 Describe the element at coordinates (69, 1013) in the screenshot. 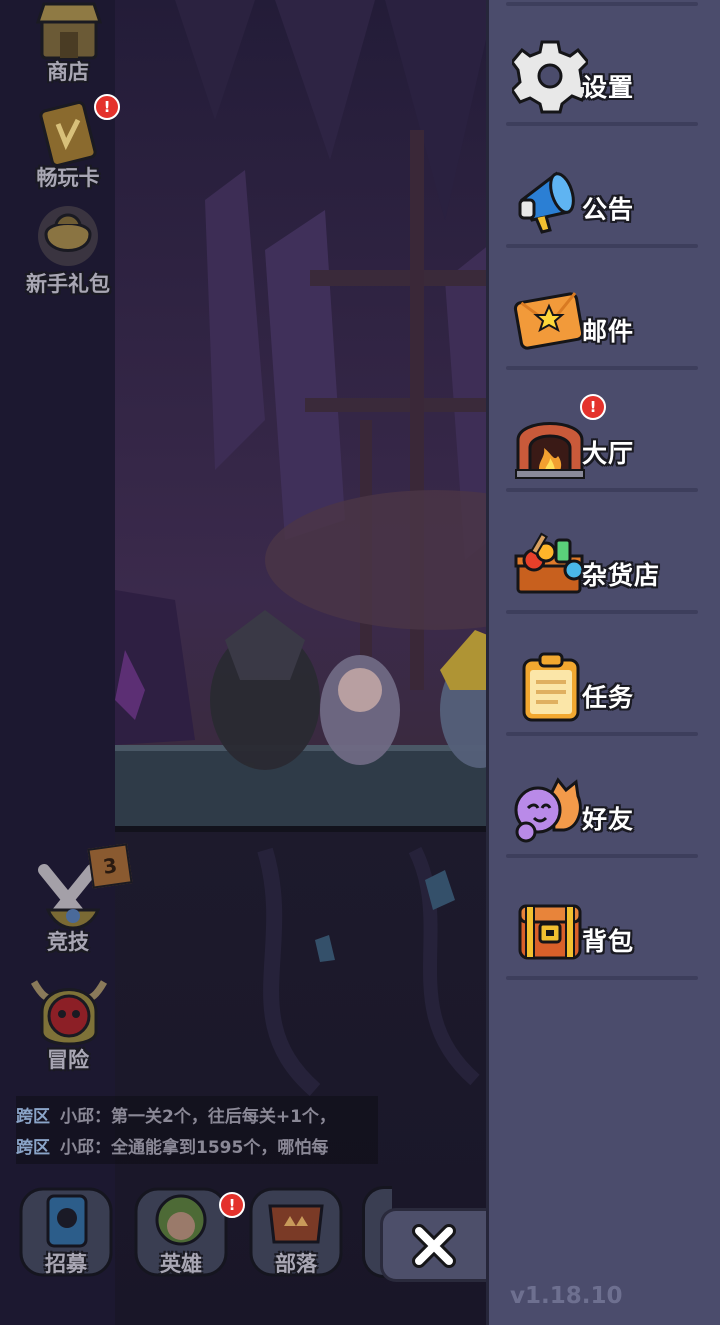

I see `skull-adventure-icon` at that location.